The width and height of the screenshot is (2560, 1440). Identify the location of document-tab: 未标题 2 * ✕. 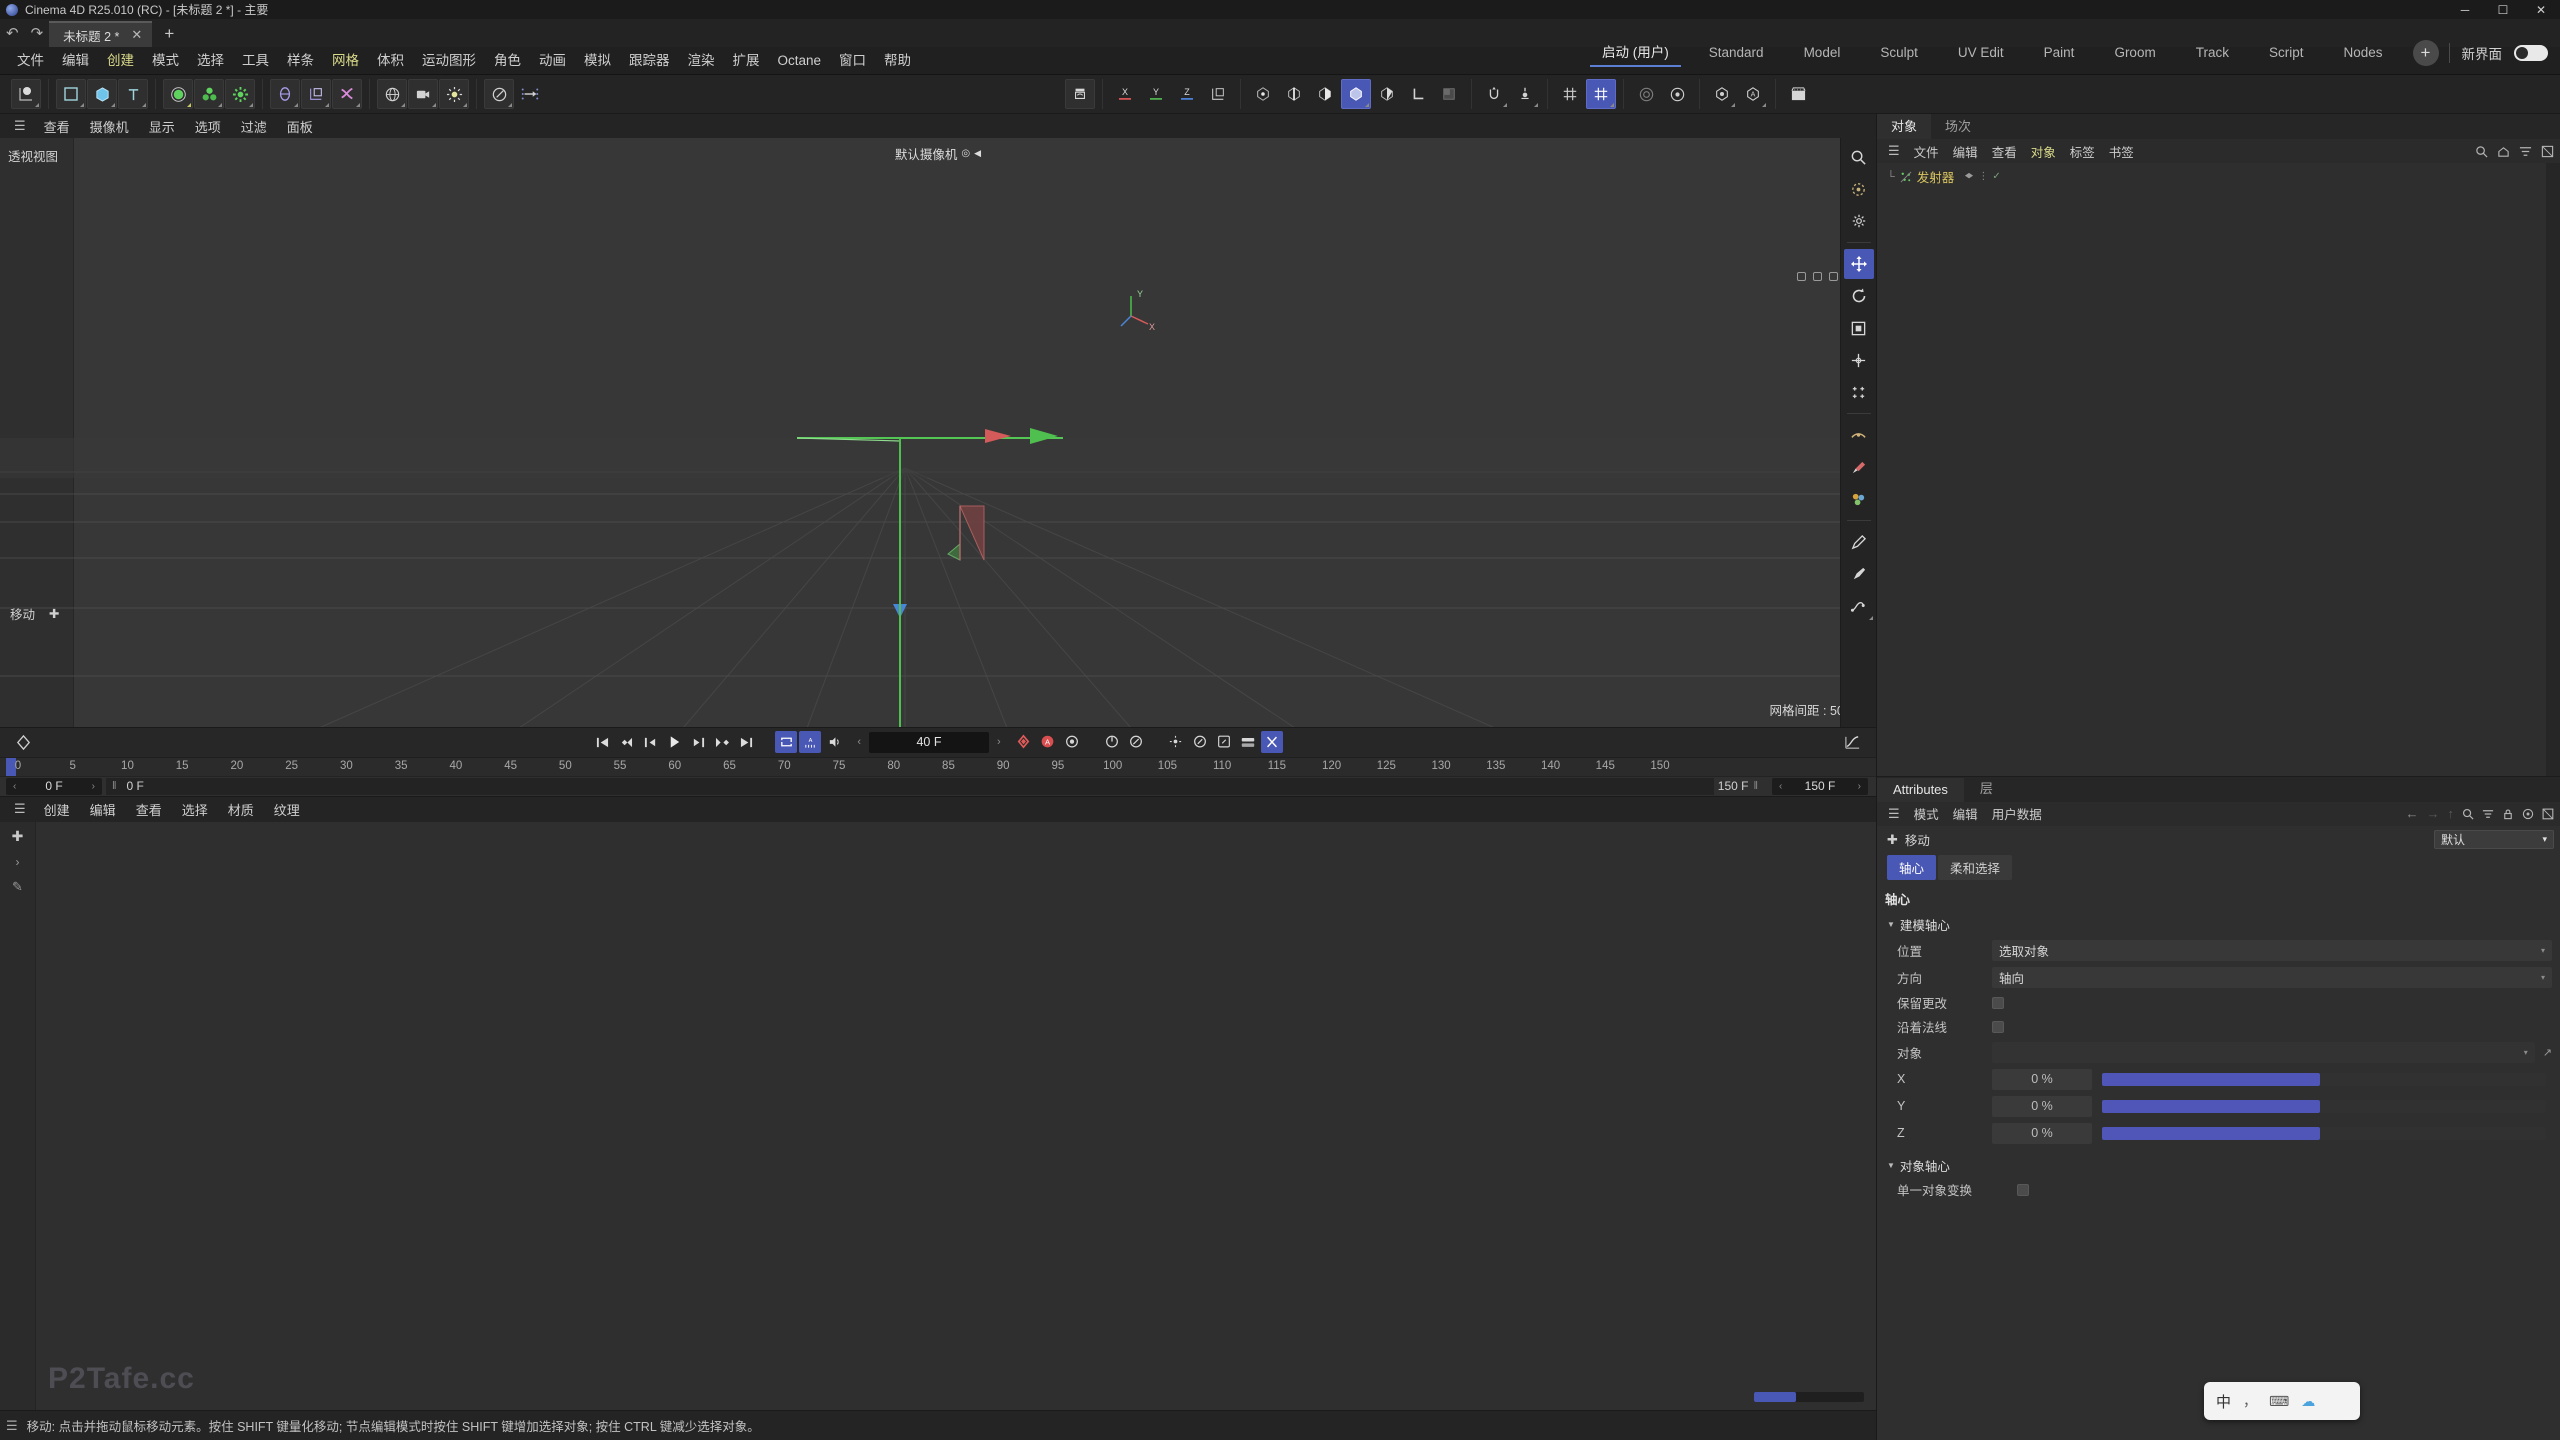
(101, 34).